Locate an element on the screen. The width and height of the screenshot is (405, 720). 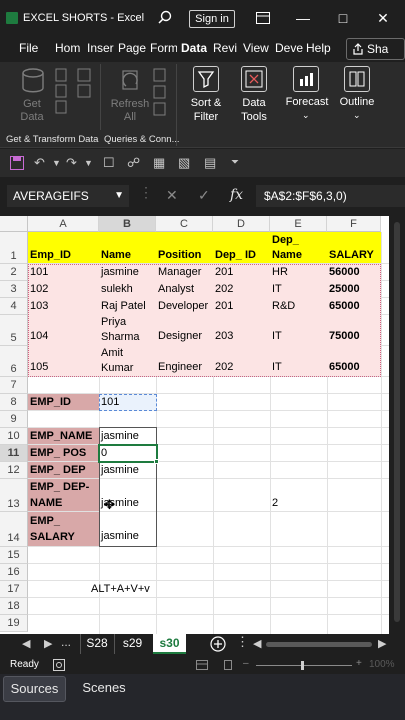
close-button: ✕ is located at coordinates (383, 18).